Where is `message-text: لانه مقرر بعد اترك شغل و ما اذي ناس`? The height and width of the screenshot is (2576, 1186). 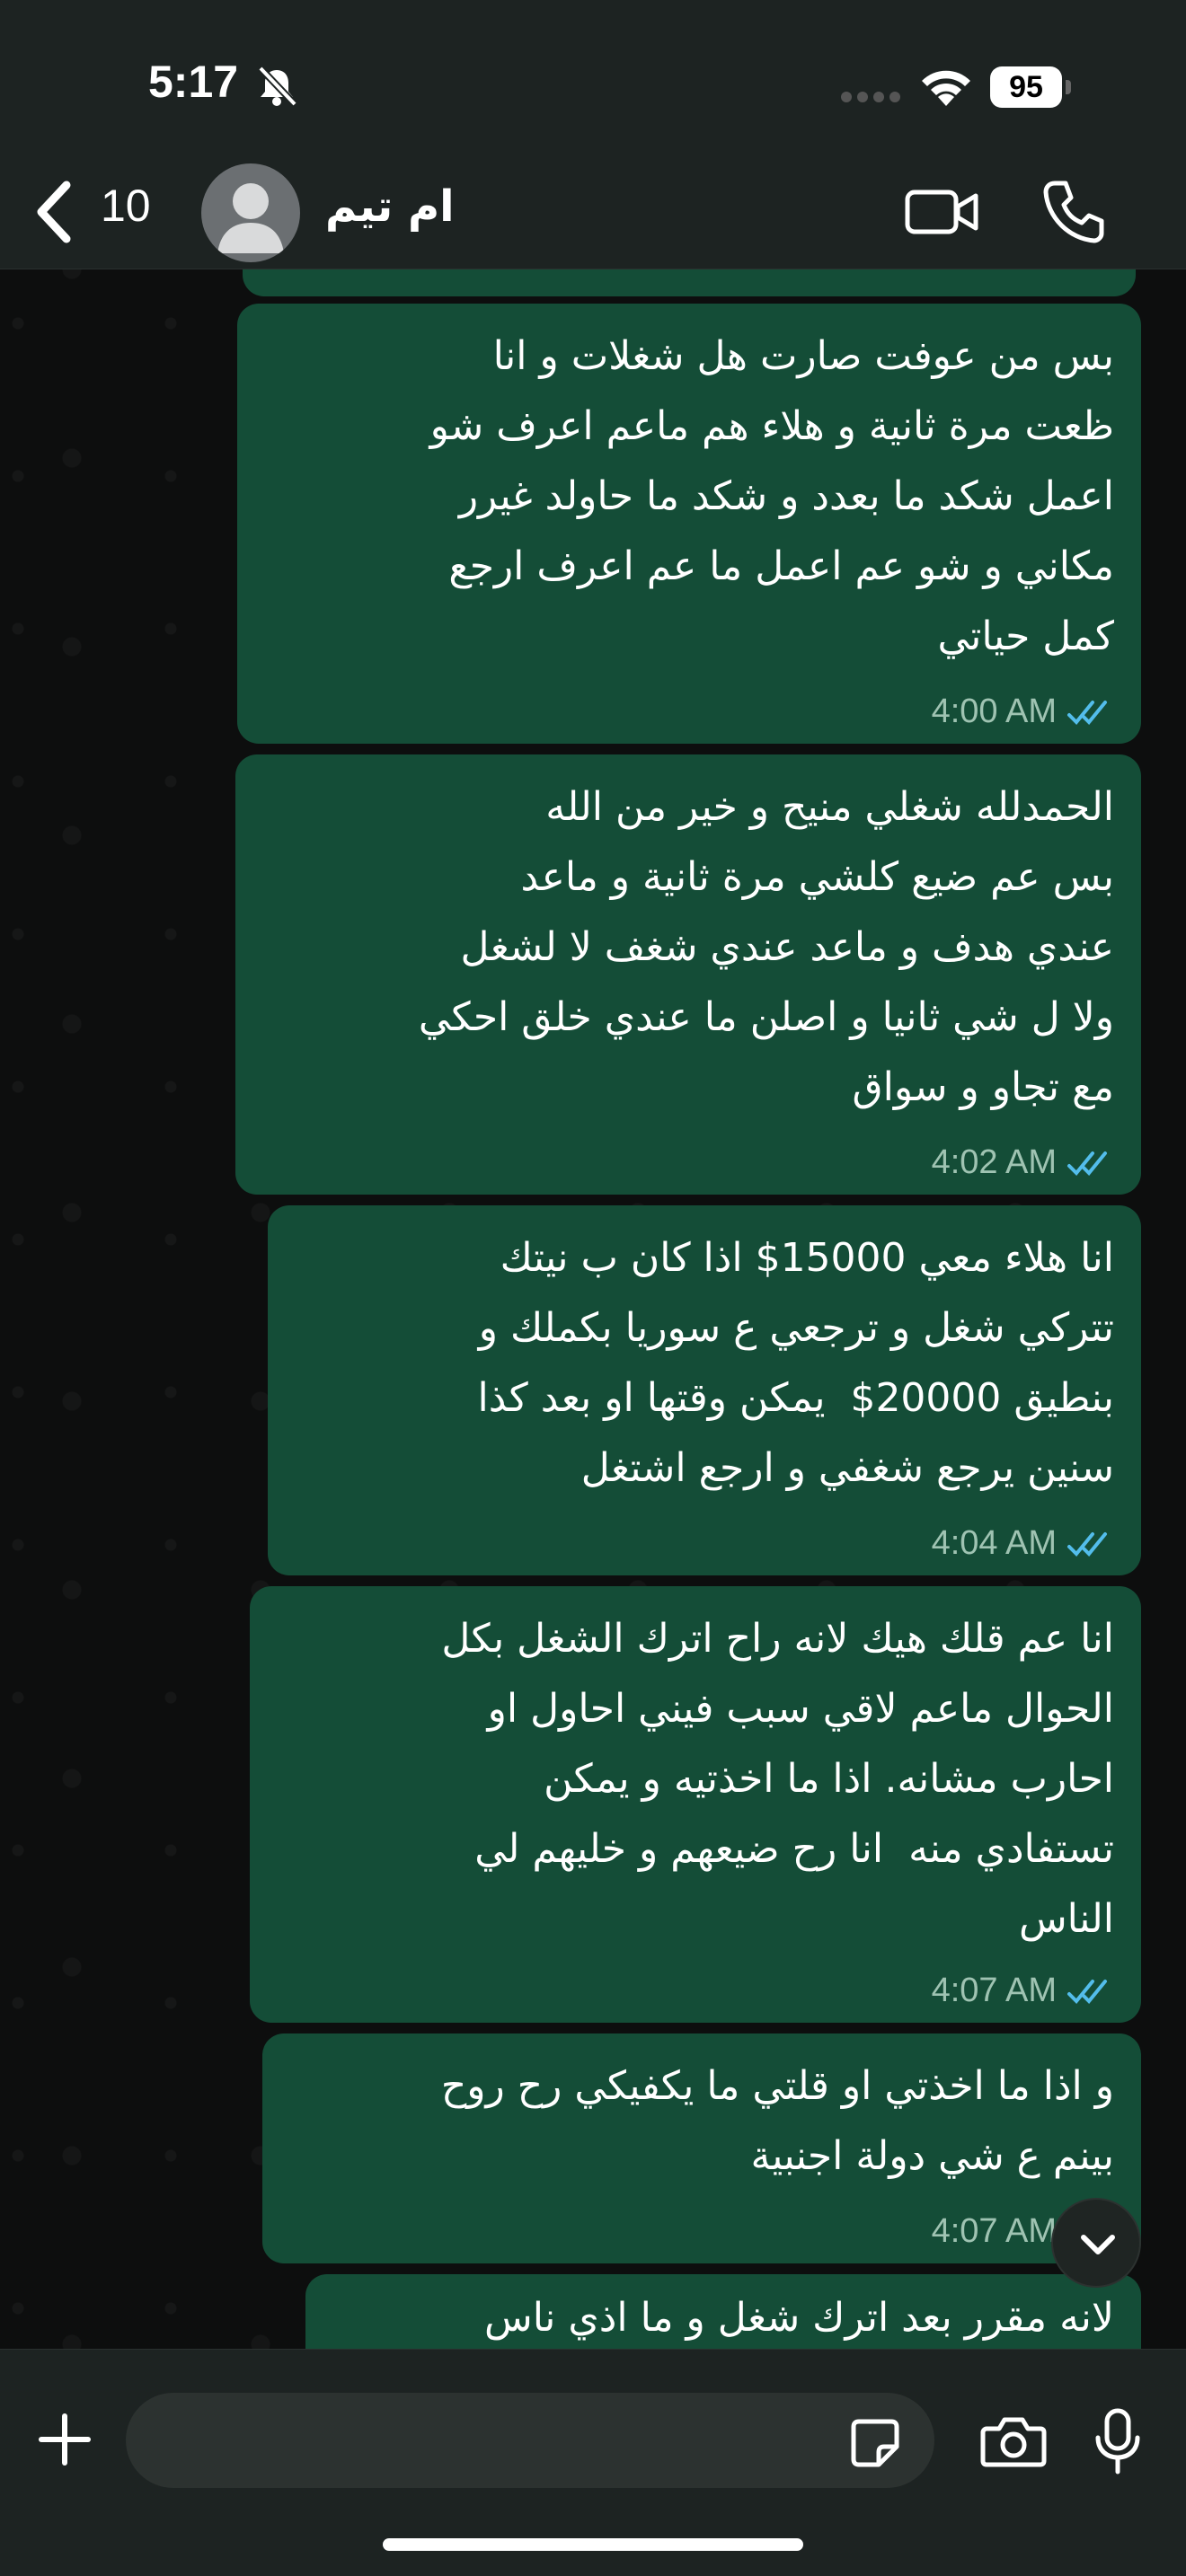
message-text: لانه مقرر بعد اترك شغل و ما اذي ناس is located at coordinates (798, 2318).